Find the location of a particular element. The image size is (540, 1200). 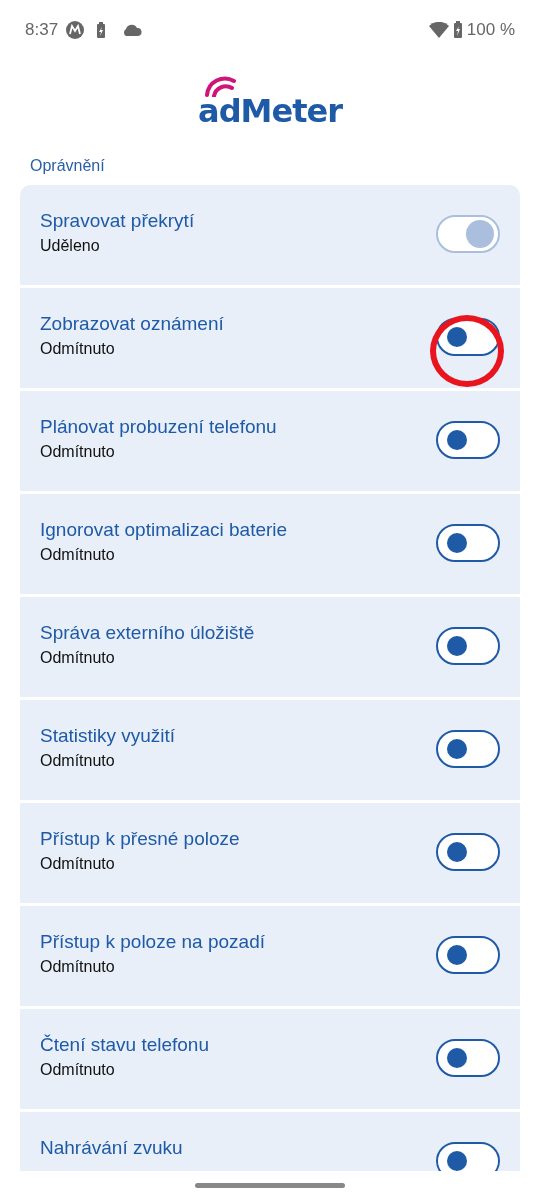

permission-title: Spravovat překrytí is located at coordinates (117, 221).